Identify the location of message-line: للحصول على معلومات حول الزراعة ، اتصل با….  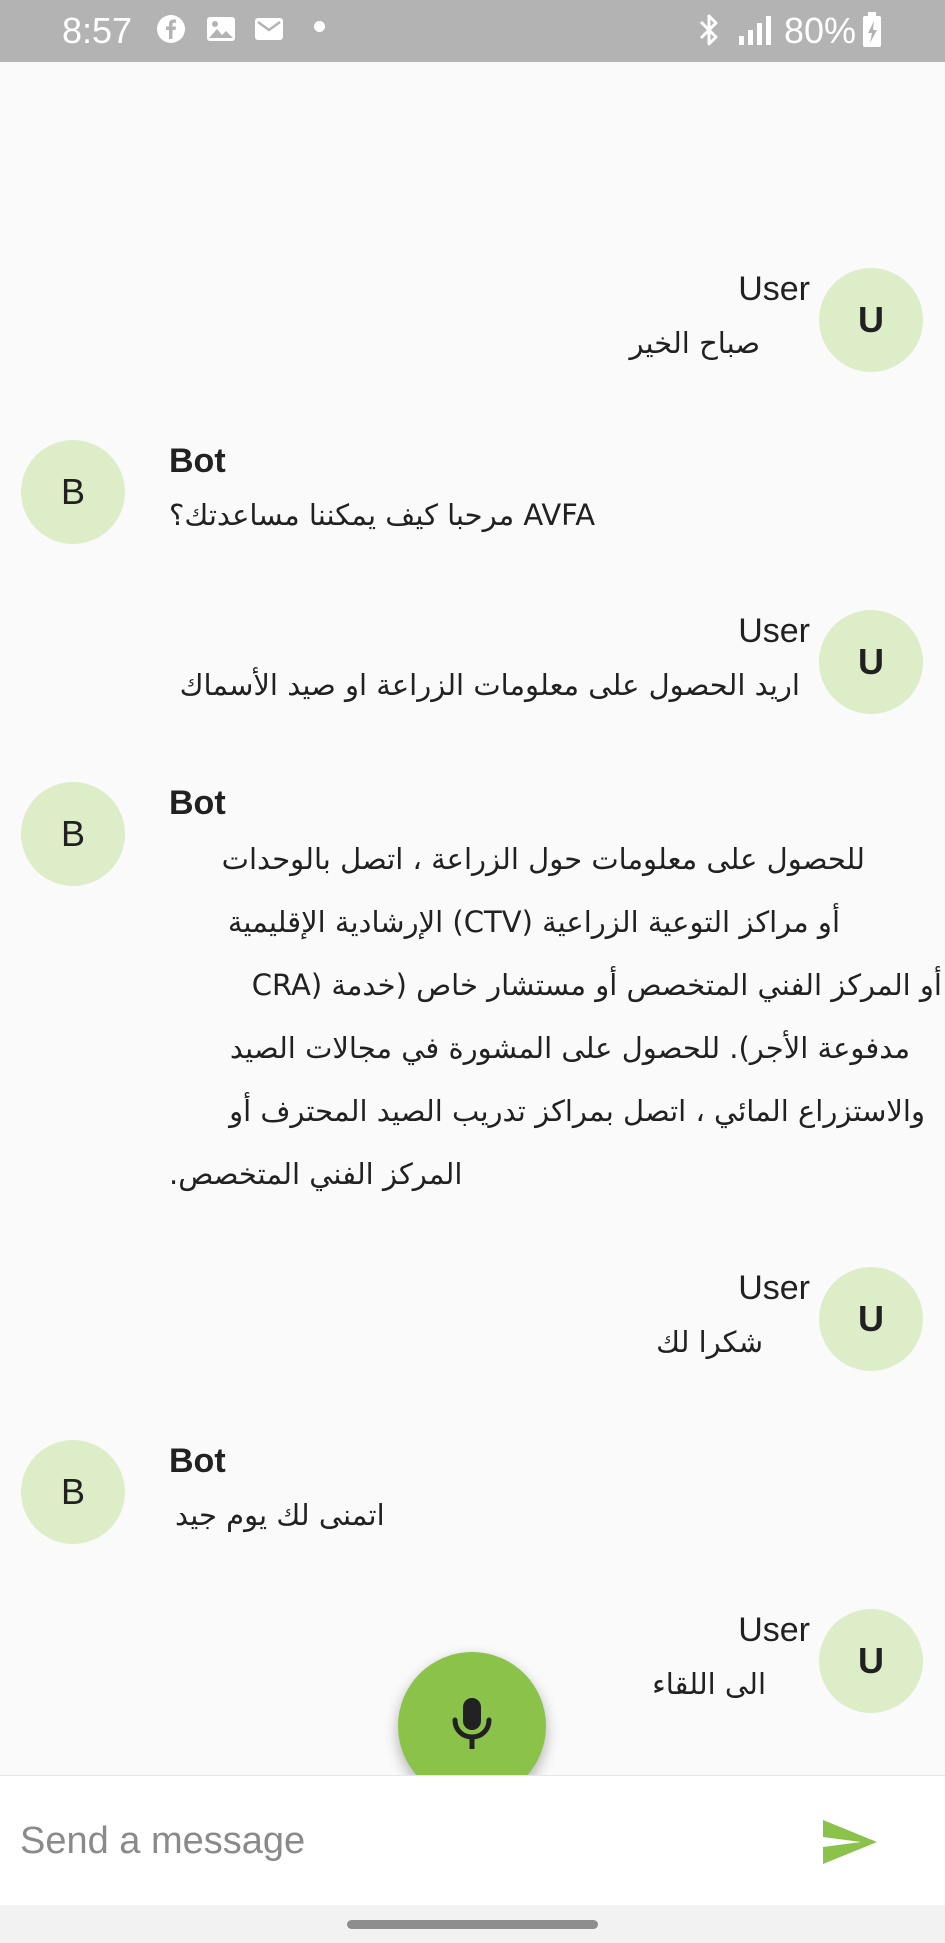
(543, 859).